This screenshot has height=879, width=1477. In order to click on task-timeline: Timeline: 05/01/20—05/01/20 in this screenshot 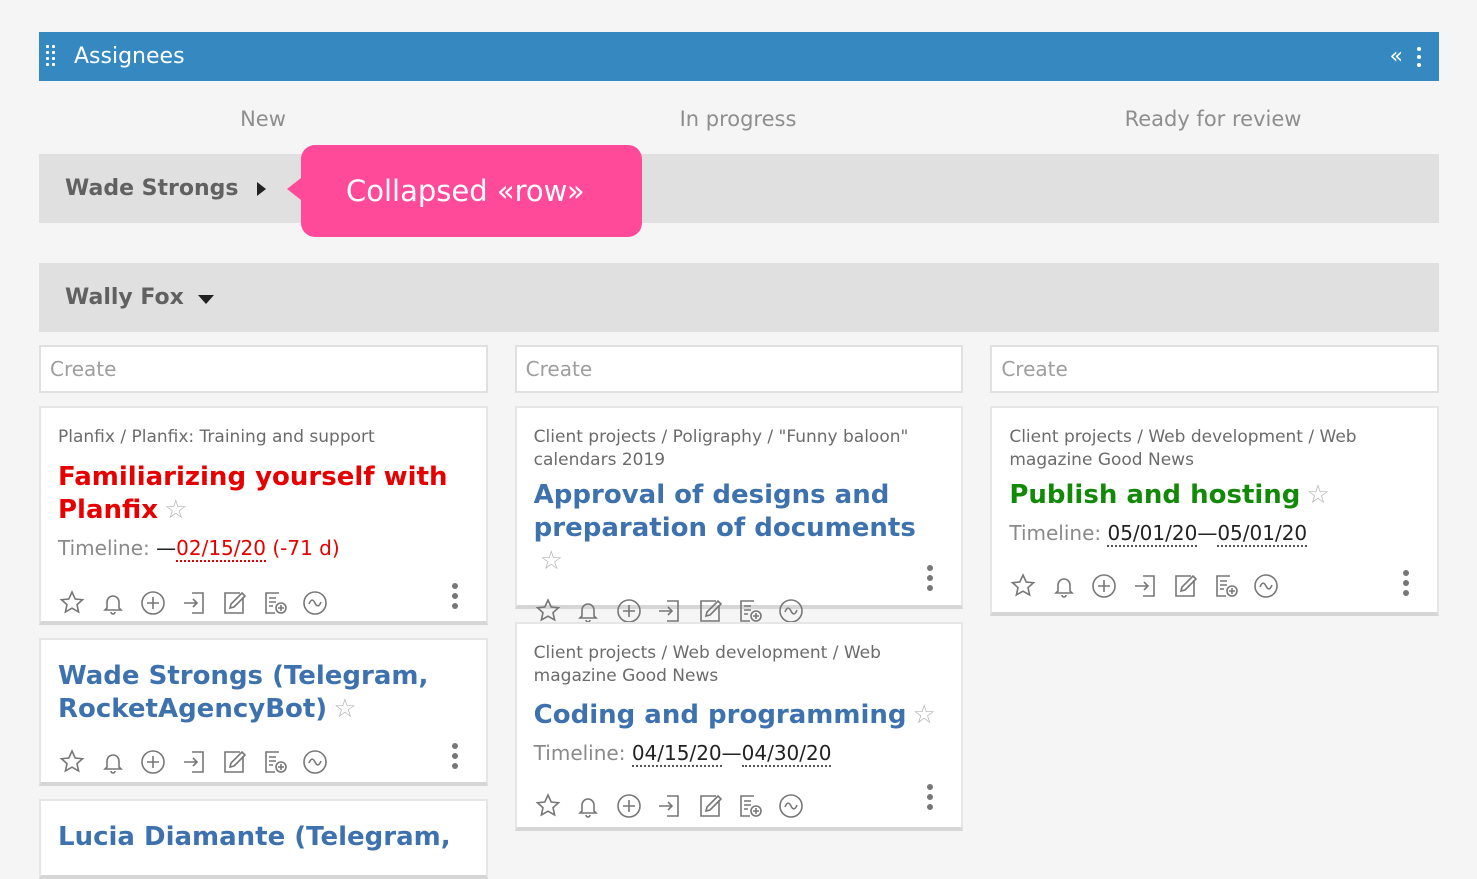, I will do `click(1158, 534)`.